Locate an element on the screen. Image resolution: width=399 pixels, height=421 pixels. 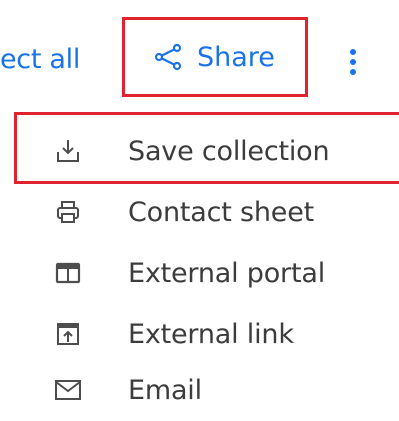
more-options-button is located at coordinates (353, 62).